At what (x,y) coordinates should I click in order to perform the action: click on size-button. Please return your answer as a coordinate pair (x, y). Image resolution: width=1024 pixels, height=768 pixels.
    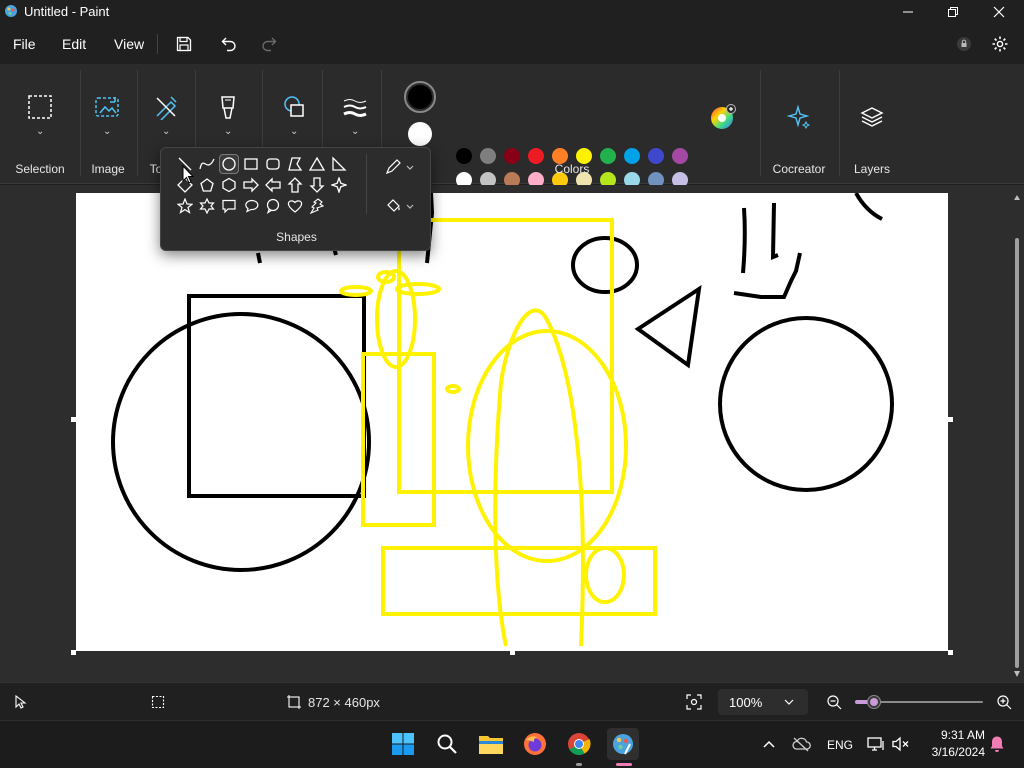
    Looking at the image, I should click on (355, 107).